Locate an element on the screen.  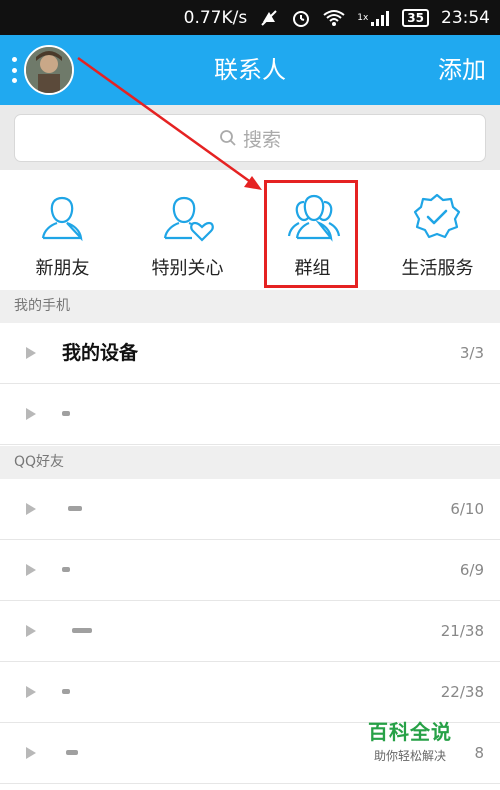
add-button: 添加 is located at coordinates (462, 70).